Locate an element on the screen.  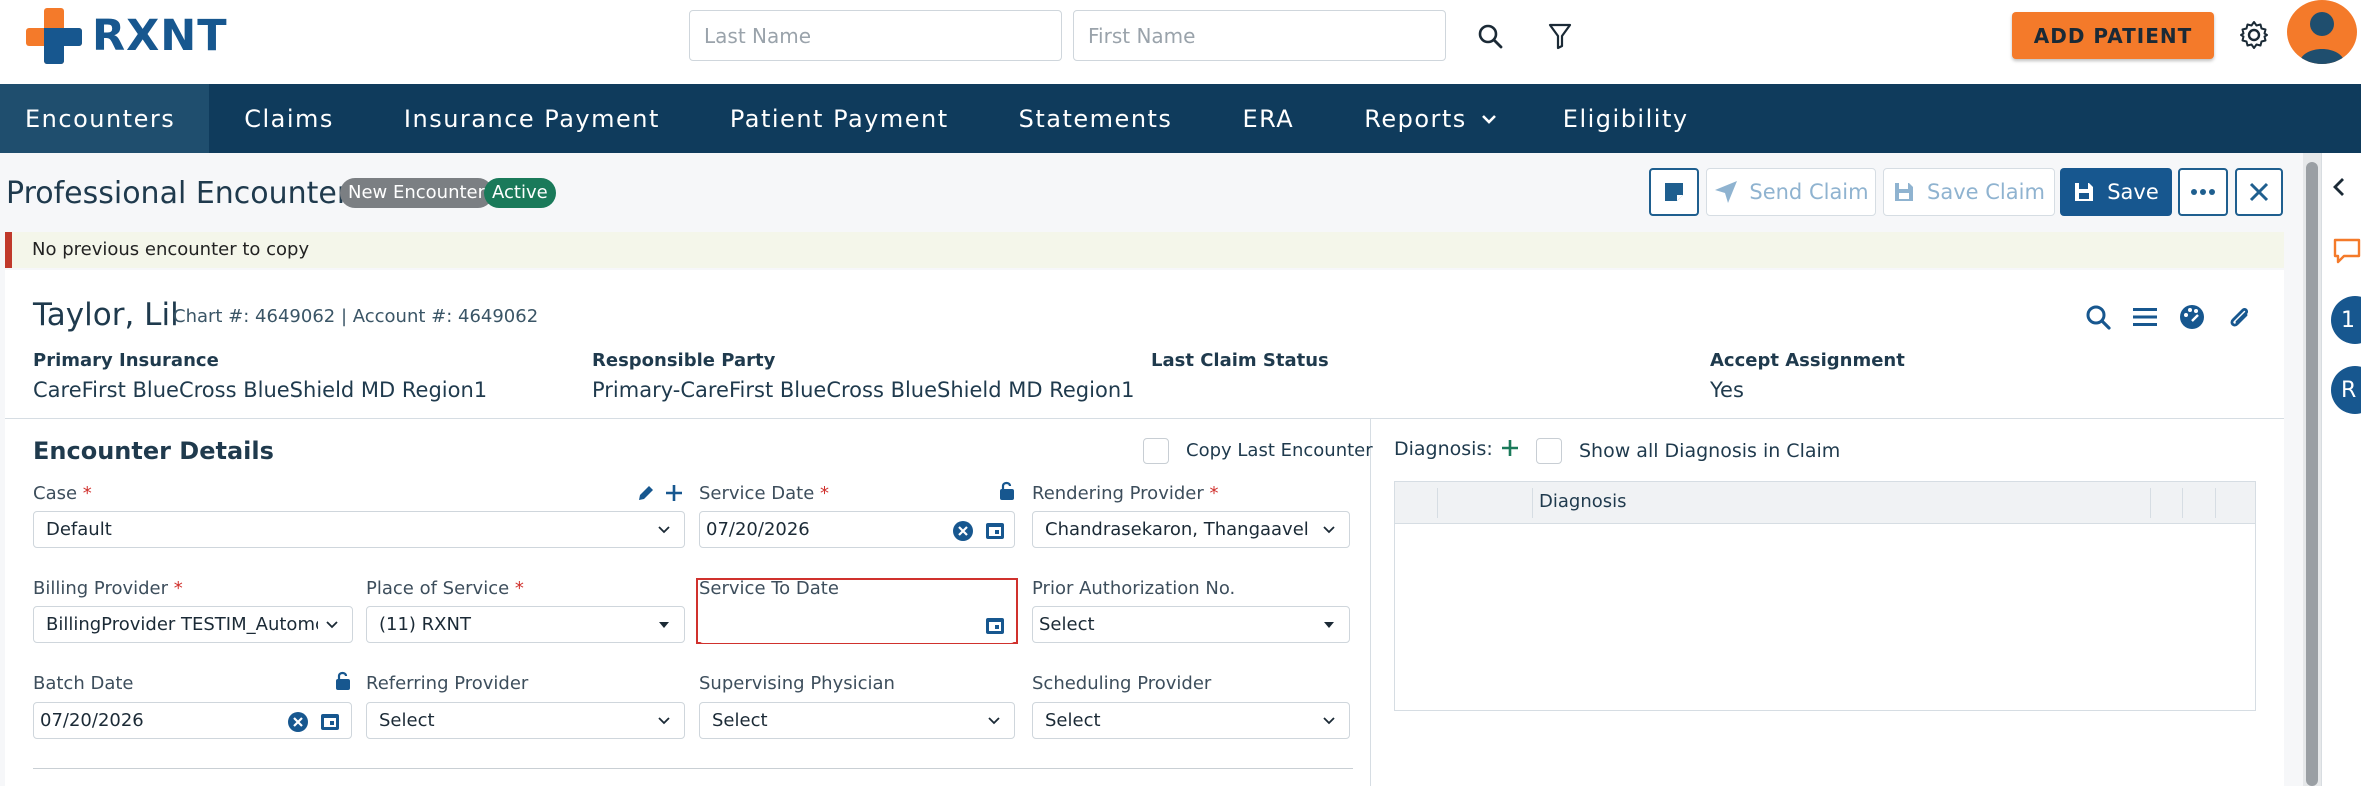
accept-assignment-value: Yes is located at coordinates (1727, 390).